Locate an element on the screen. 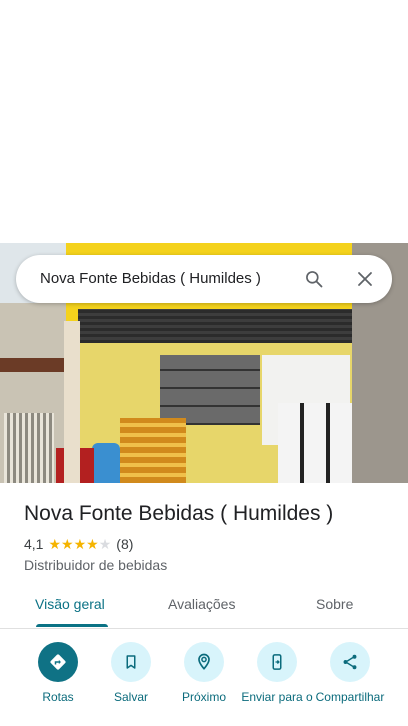  tab-bar: Visão geral Avaliações Sobre is located at coordinates (204, 606).